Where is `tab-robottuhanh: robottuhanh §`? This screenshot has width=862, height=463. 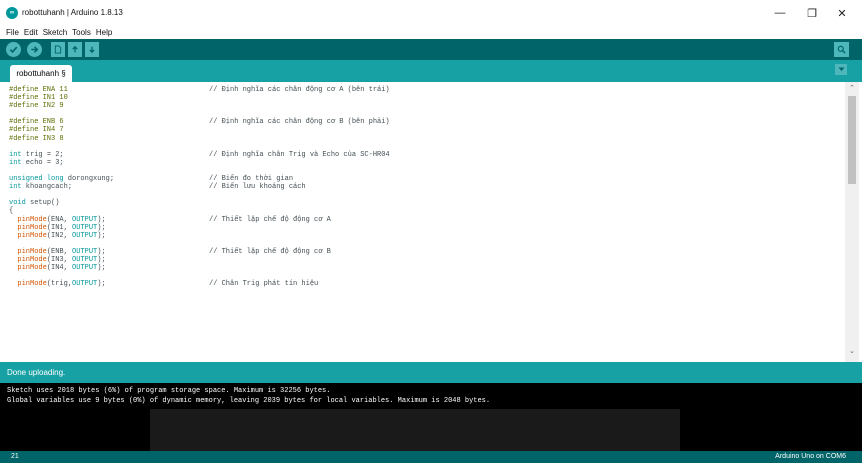 tab-robottuhanh: robottuhanh § is located at coordinates (41, 73).